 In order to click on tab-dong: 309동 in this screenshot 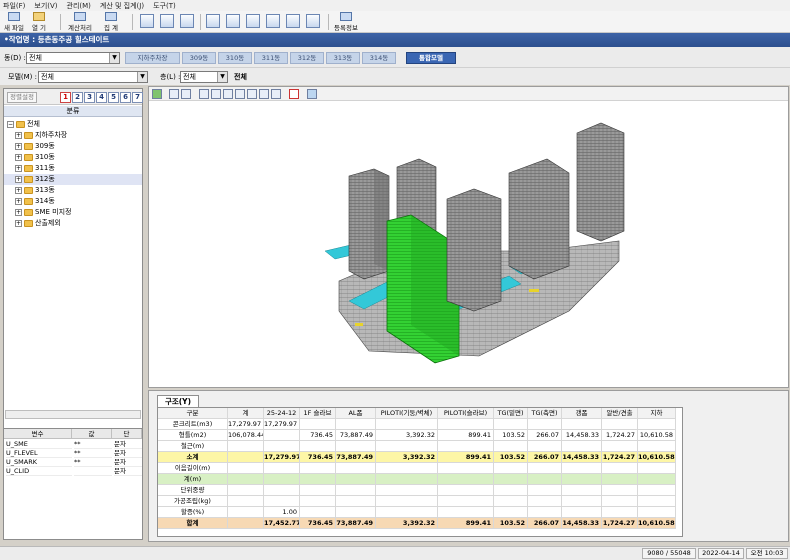, I will do `click(199, 58)`.